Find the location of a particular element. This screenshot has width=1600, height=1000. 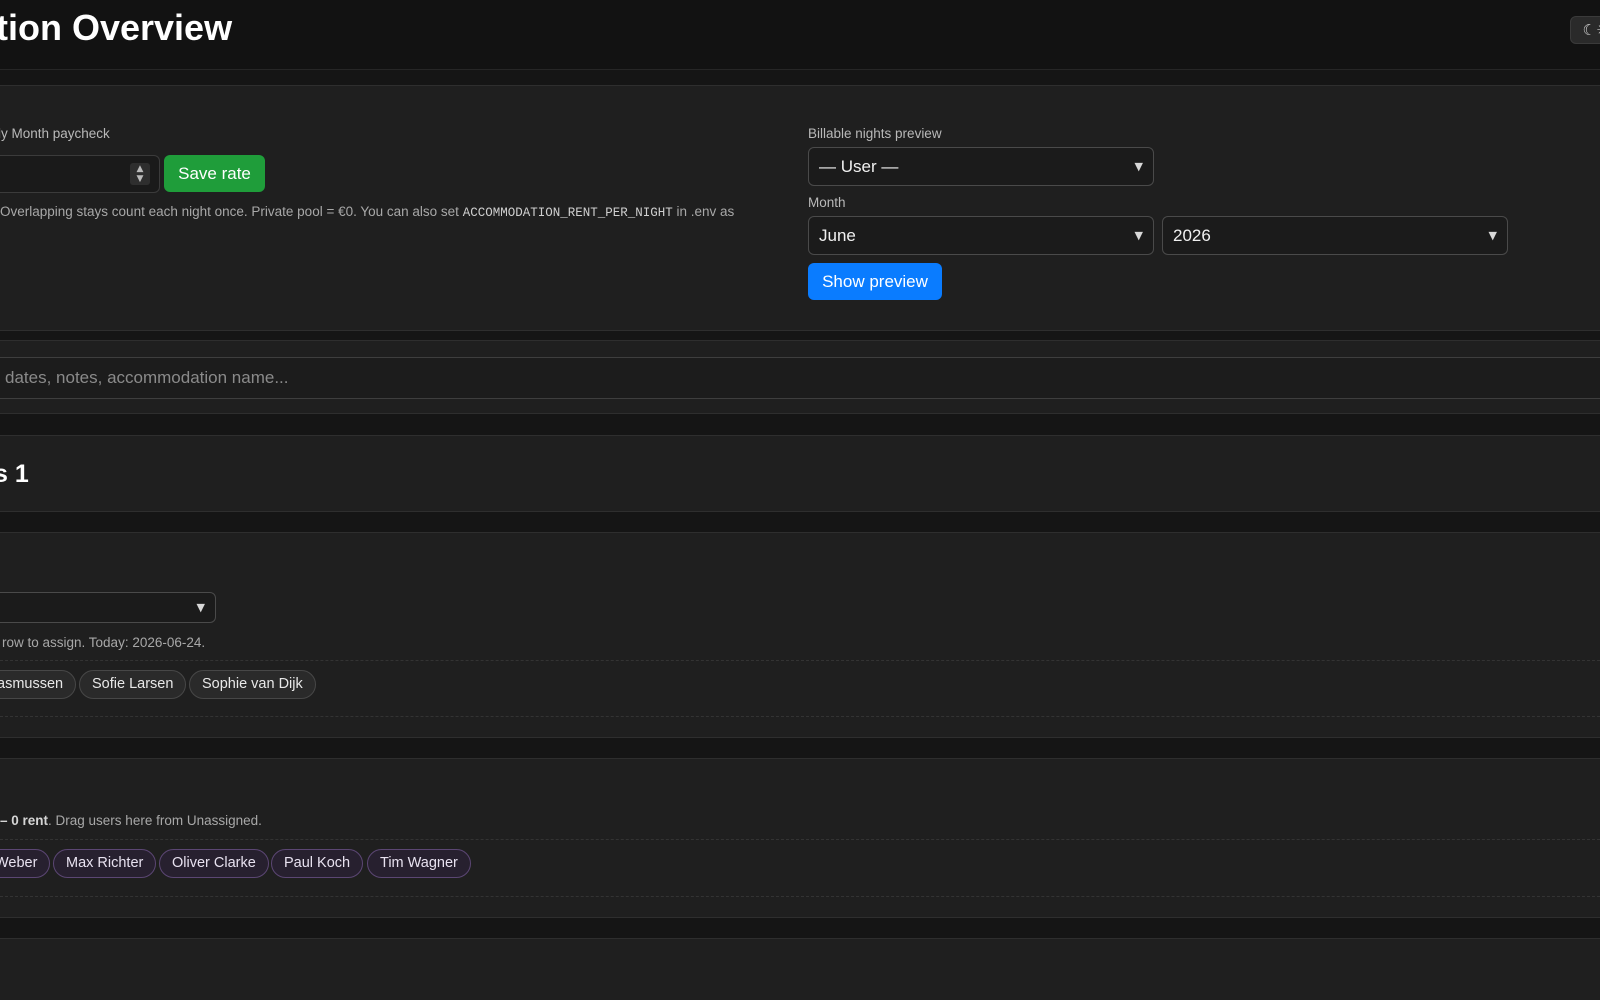

month-select-value: June is located at coordinates (837, 235).